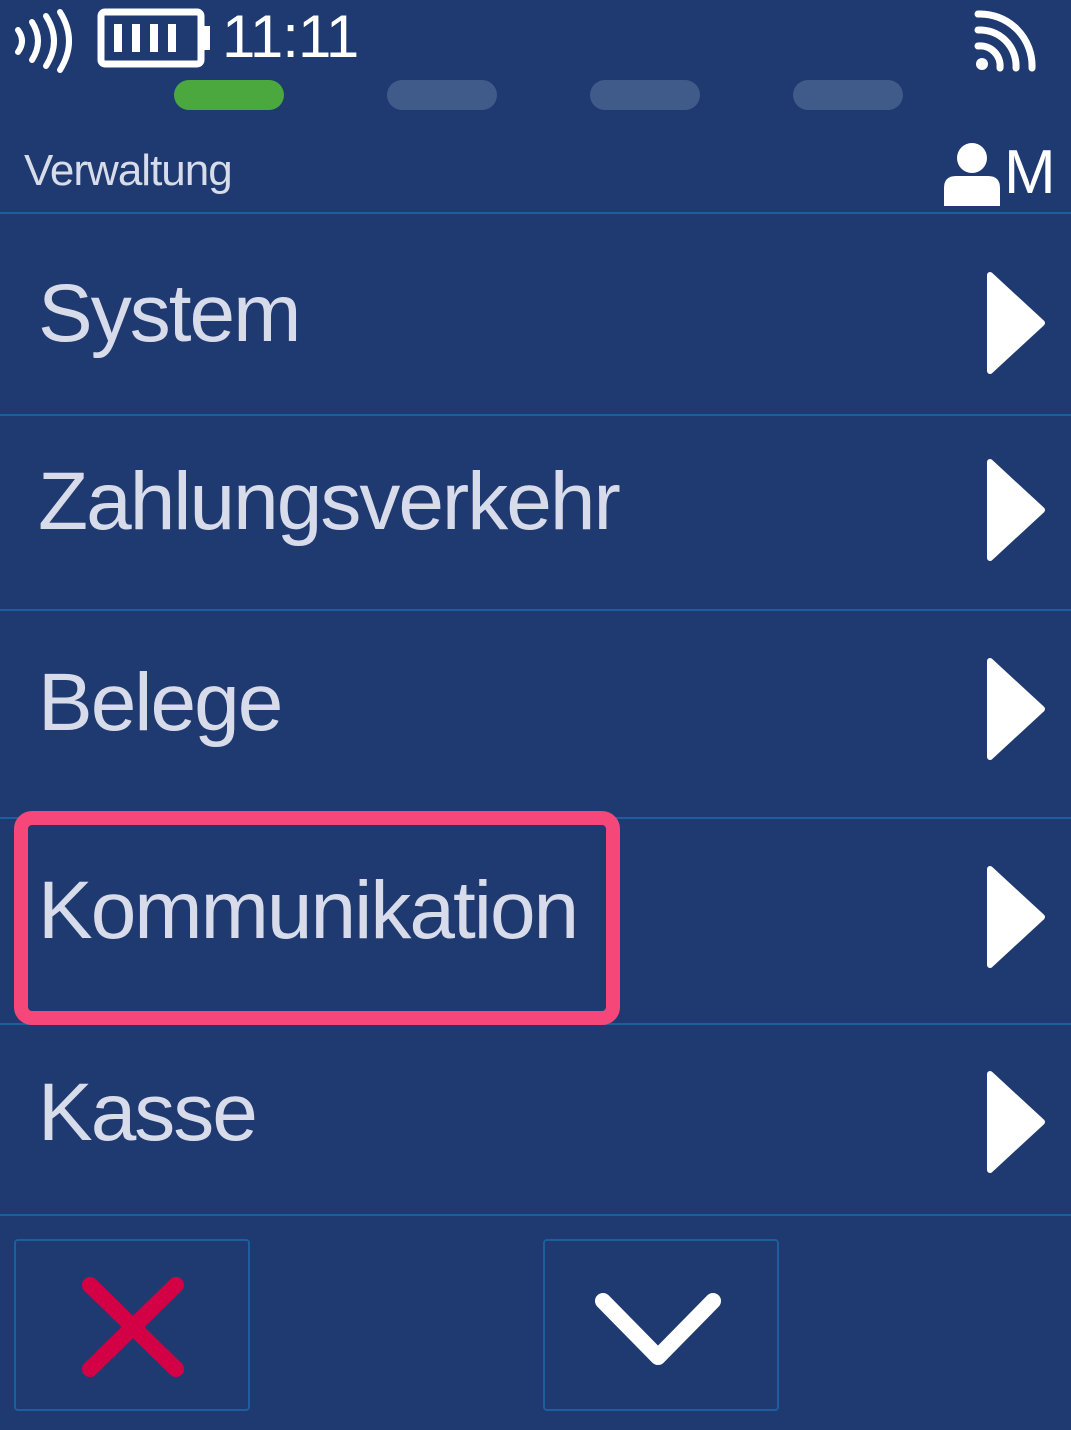  I want to click on menu-item-label: System, so click(169, 313).